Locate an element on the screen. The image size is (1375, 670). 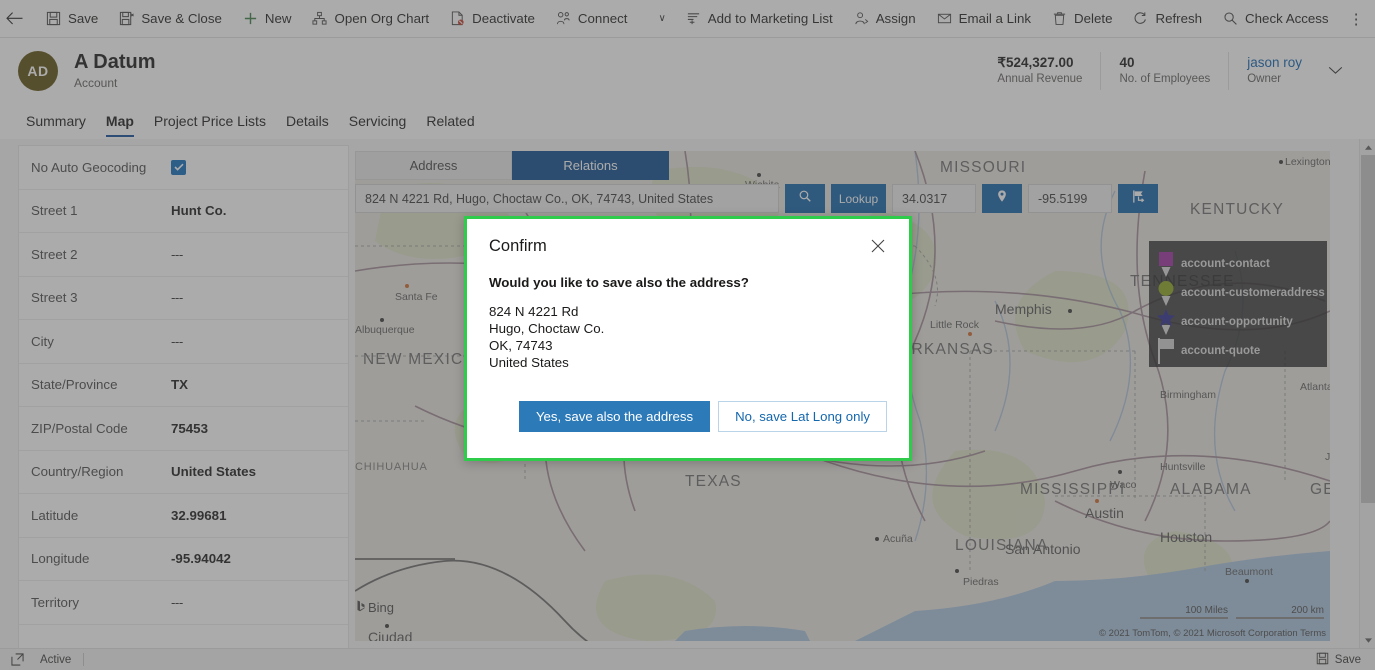
page-scrollbar is located at coordinates (1367, 393).